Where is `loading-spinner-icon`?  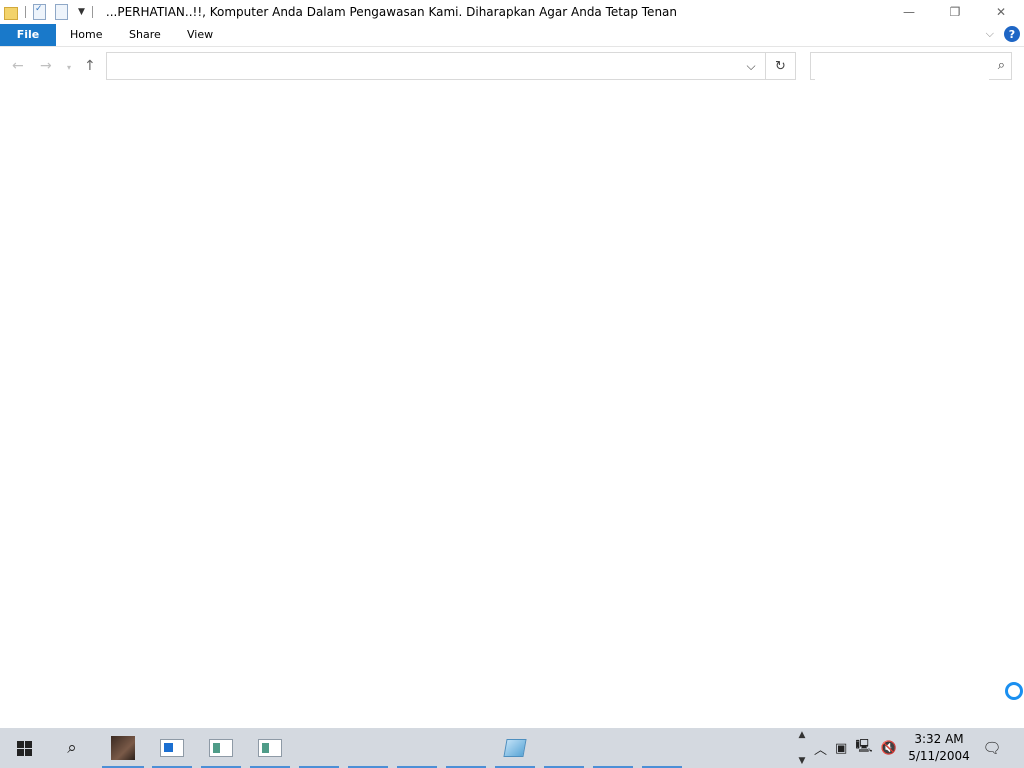
loading-spinner-icon is located at coordinates (1014, 691).